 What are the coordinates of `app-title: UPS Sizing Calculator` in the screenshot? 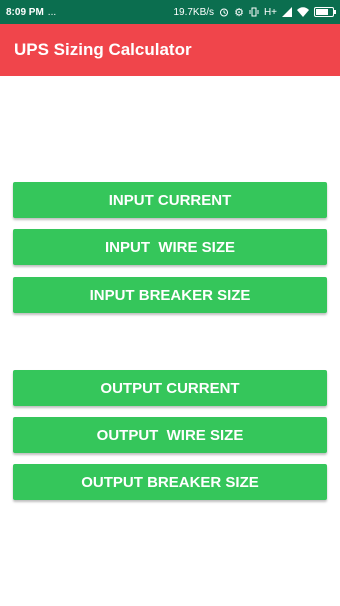 It's located at (103, 49).